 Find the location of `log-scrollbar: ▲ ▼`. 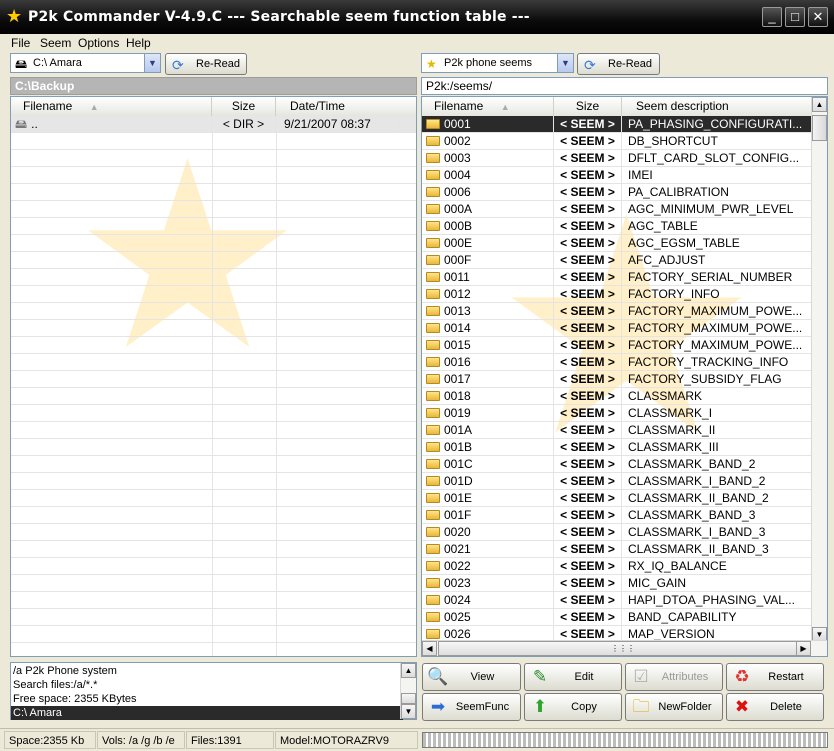

log-scrollbar: ▲ ▼ is located at coordinates (408, 691).